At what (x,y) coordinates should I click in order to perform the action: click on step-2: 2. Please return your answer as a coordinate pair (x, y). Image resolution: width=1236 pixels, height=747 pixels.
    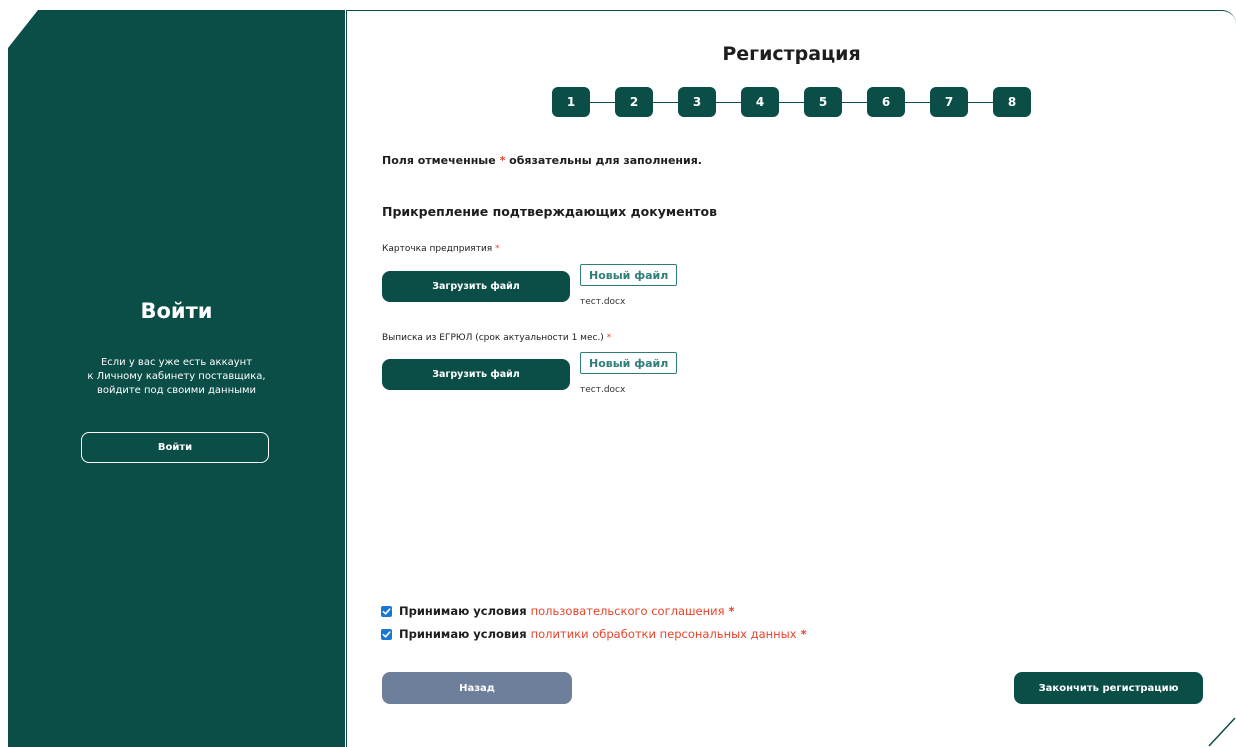
    Looking at the image, I should click on (634, 102).